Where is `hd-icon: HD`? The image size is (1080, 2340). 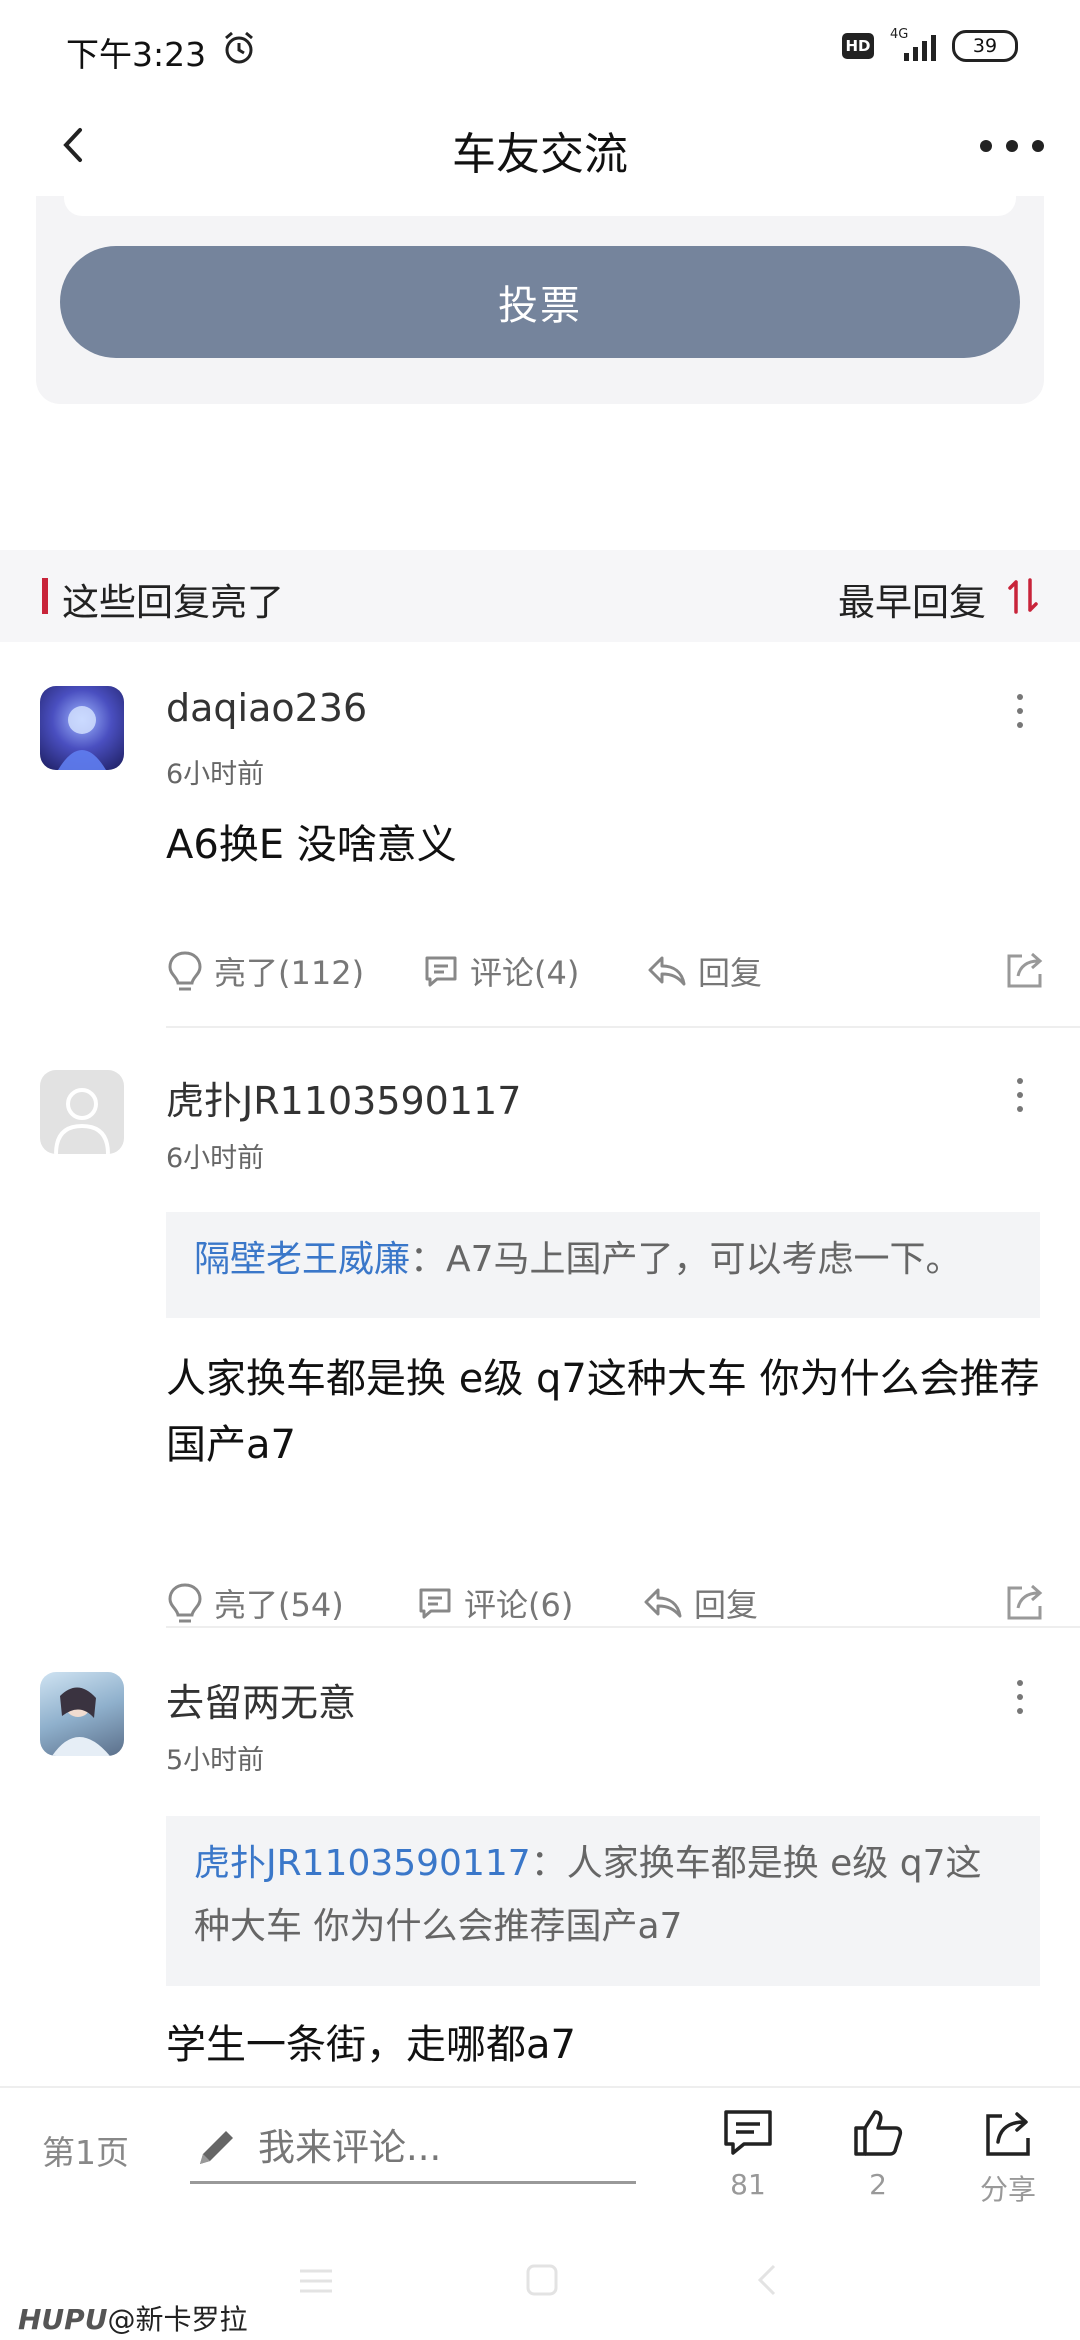 hd-icon: HD is located at coordinates (858, 46).